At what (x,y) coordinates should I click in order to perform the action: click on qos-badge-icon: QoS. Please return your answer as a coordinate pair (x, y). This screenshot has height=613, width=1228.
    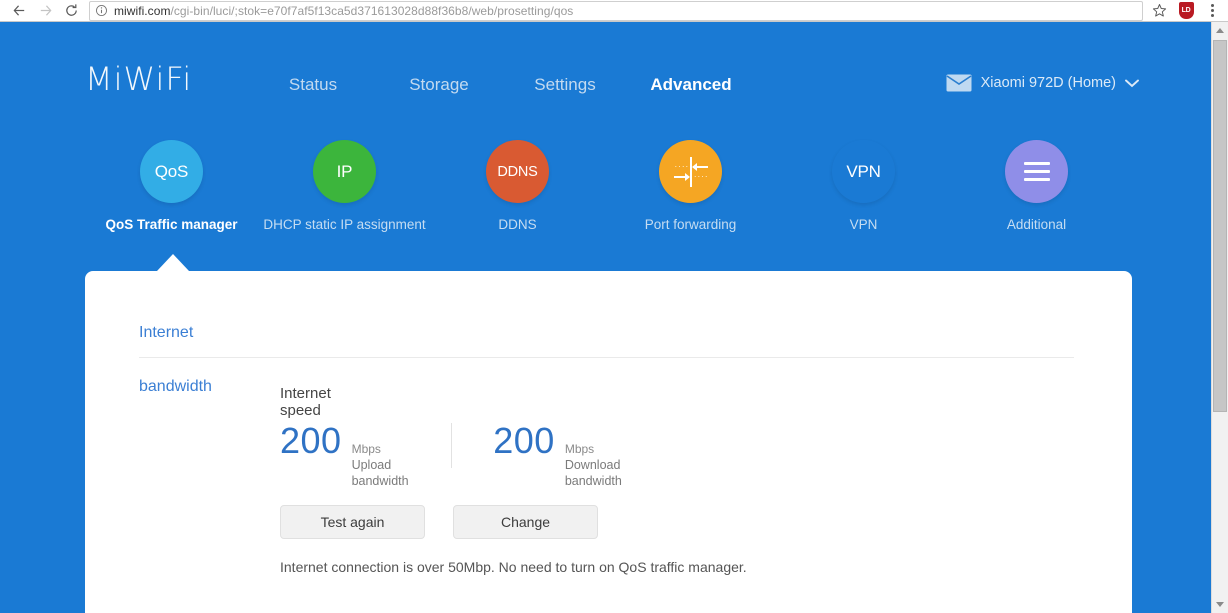
    Looking at the image, I should click on (171, 171).